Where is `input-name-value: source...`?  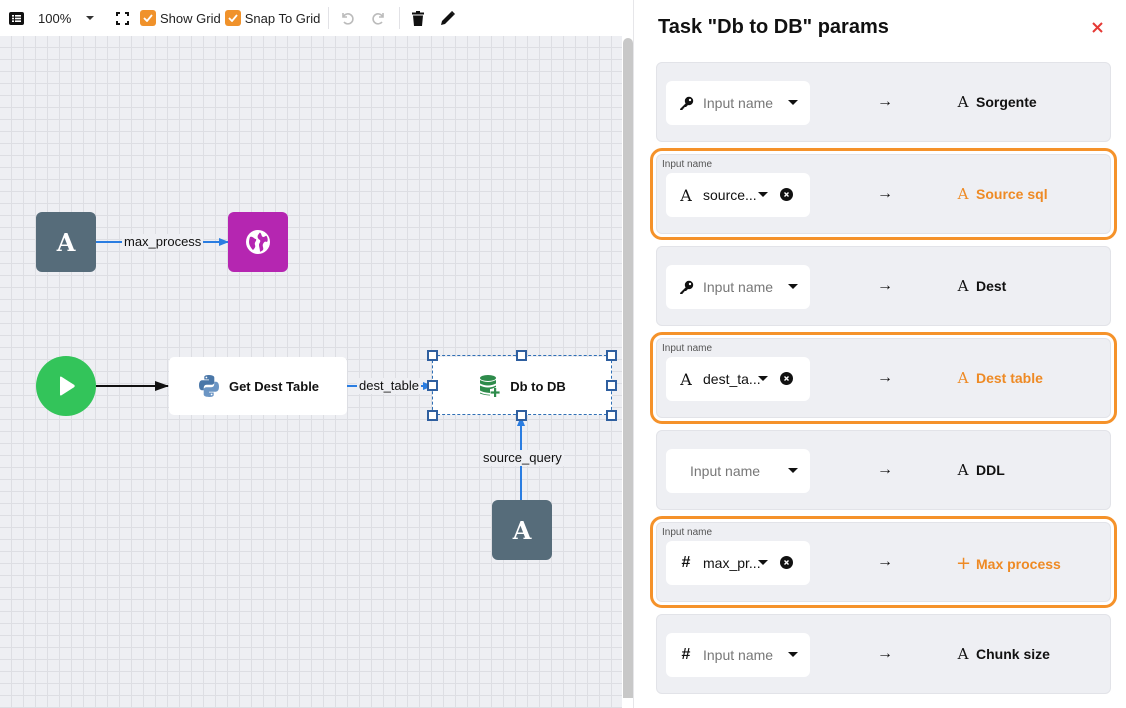 input-name-value: source... is located at coordinates (730, 195).